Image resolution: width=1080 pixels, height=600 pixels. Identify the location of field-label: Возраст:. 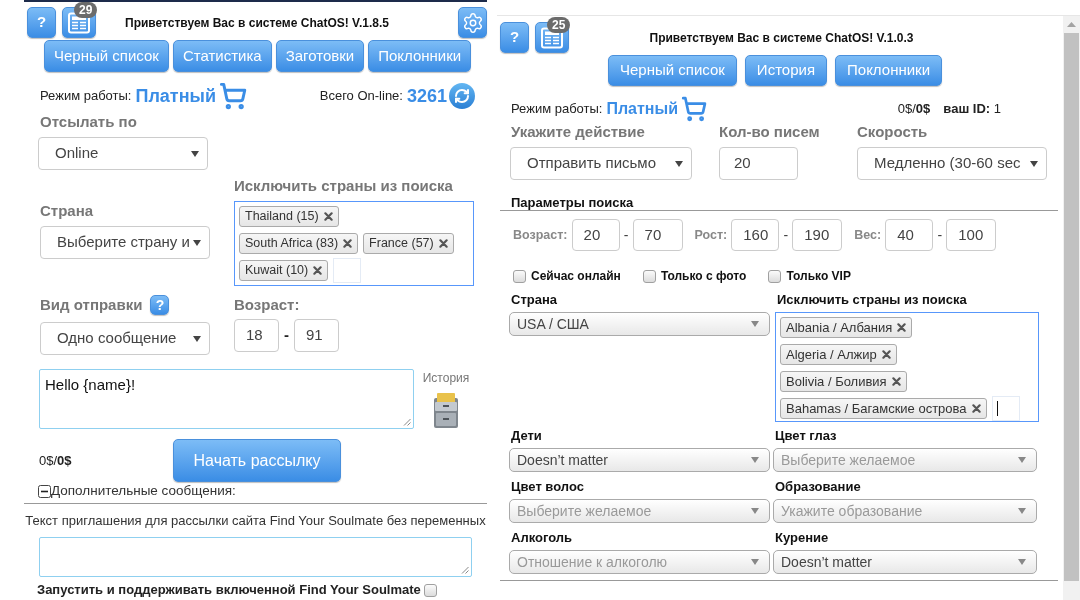
(267, 305).